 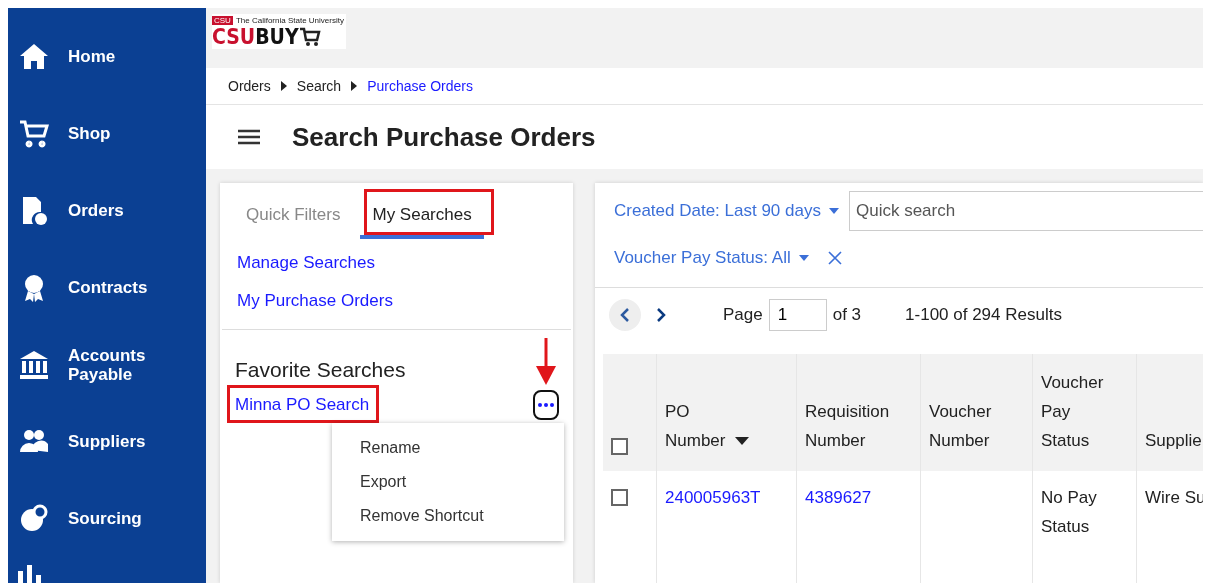 What do you see at coordinates (309, 37) in the screenshot?
I see `cart-icon` at bounding box center [309, 37].